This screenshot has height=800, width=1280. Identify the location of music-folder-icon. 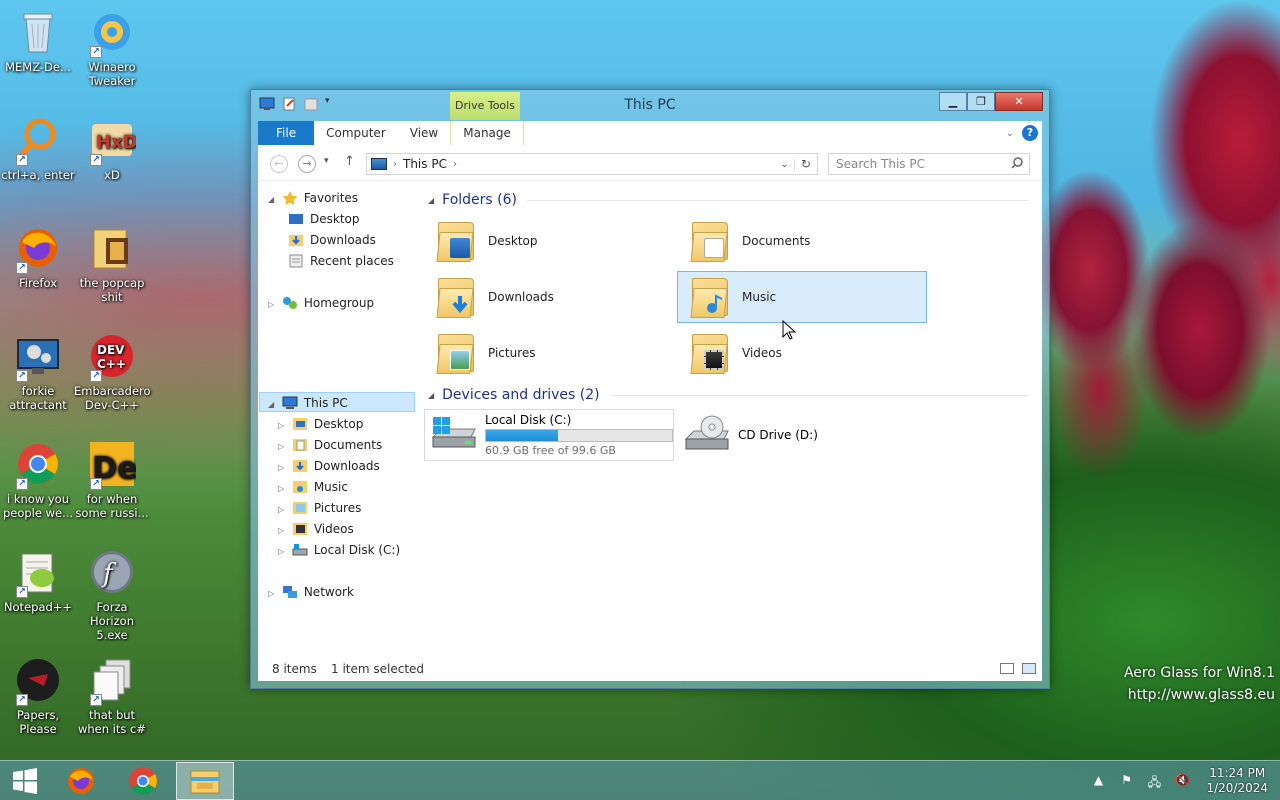
(710, 297).